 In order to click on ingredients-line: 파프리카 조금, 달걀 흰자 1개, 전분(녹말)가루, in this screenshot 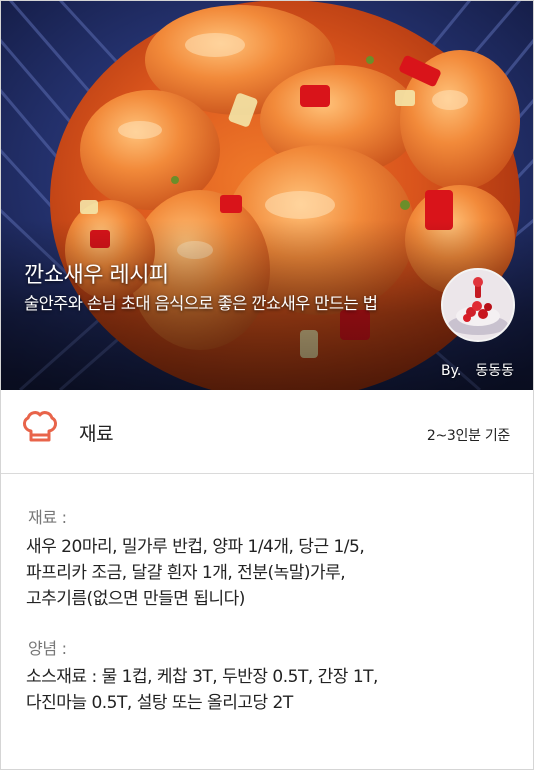, I will do `click(186, 573)`.